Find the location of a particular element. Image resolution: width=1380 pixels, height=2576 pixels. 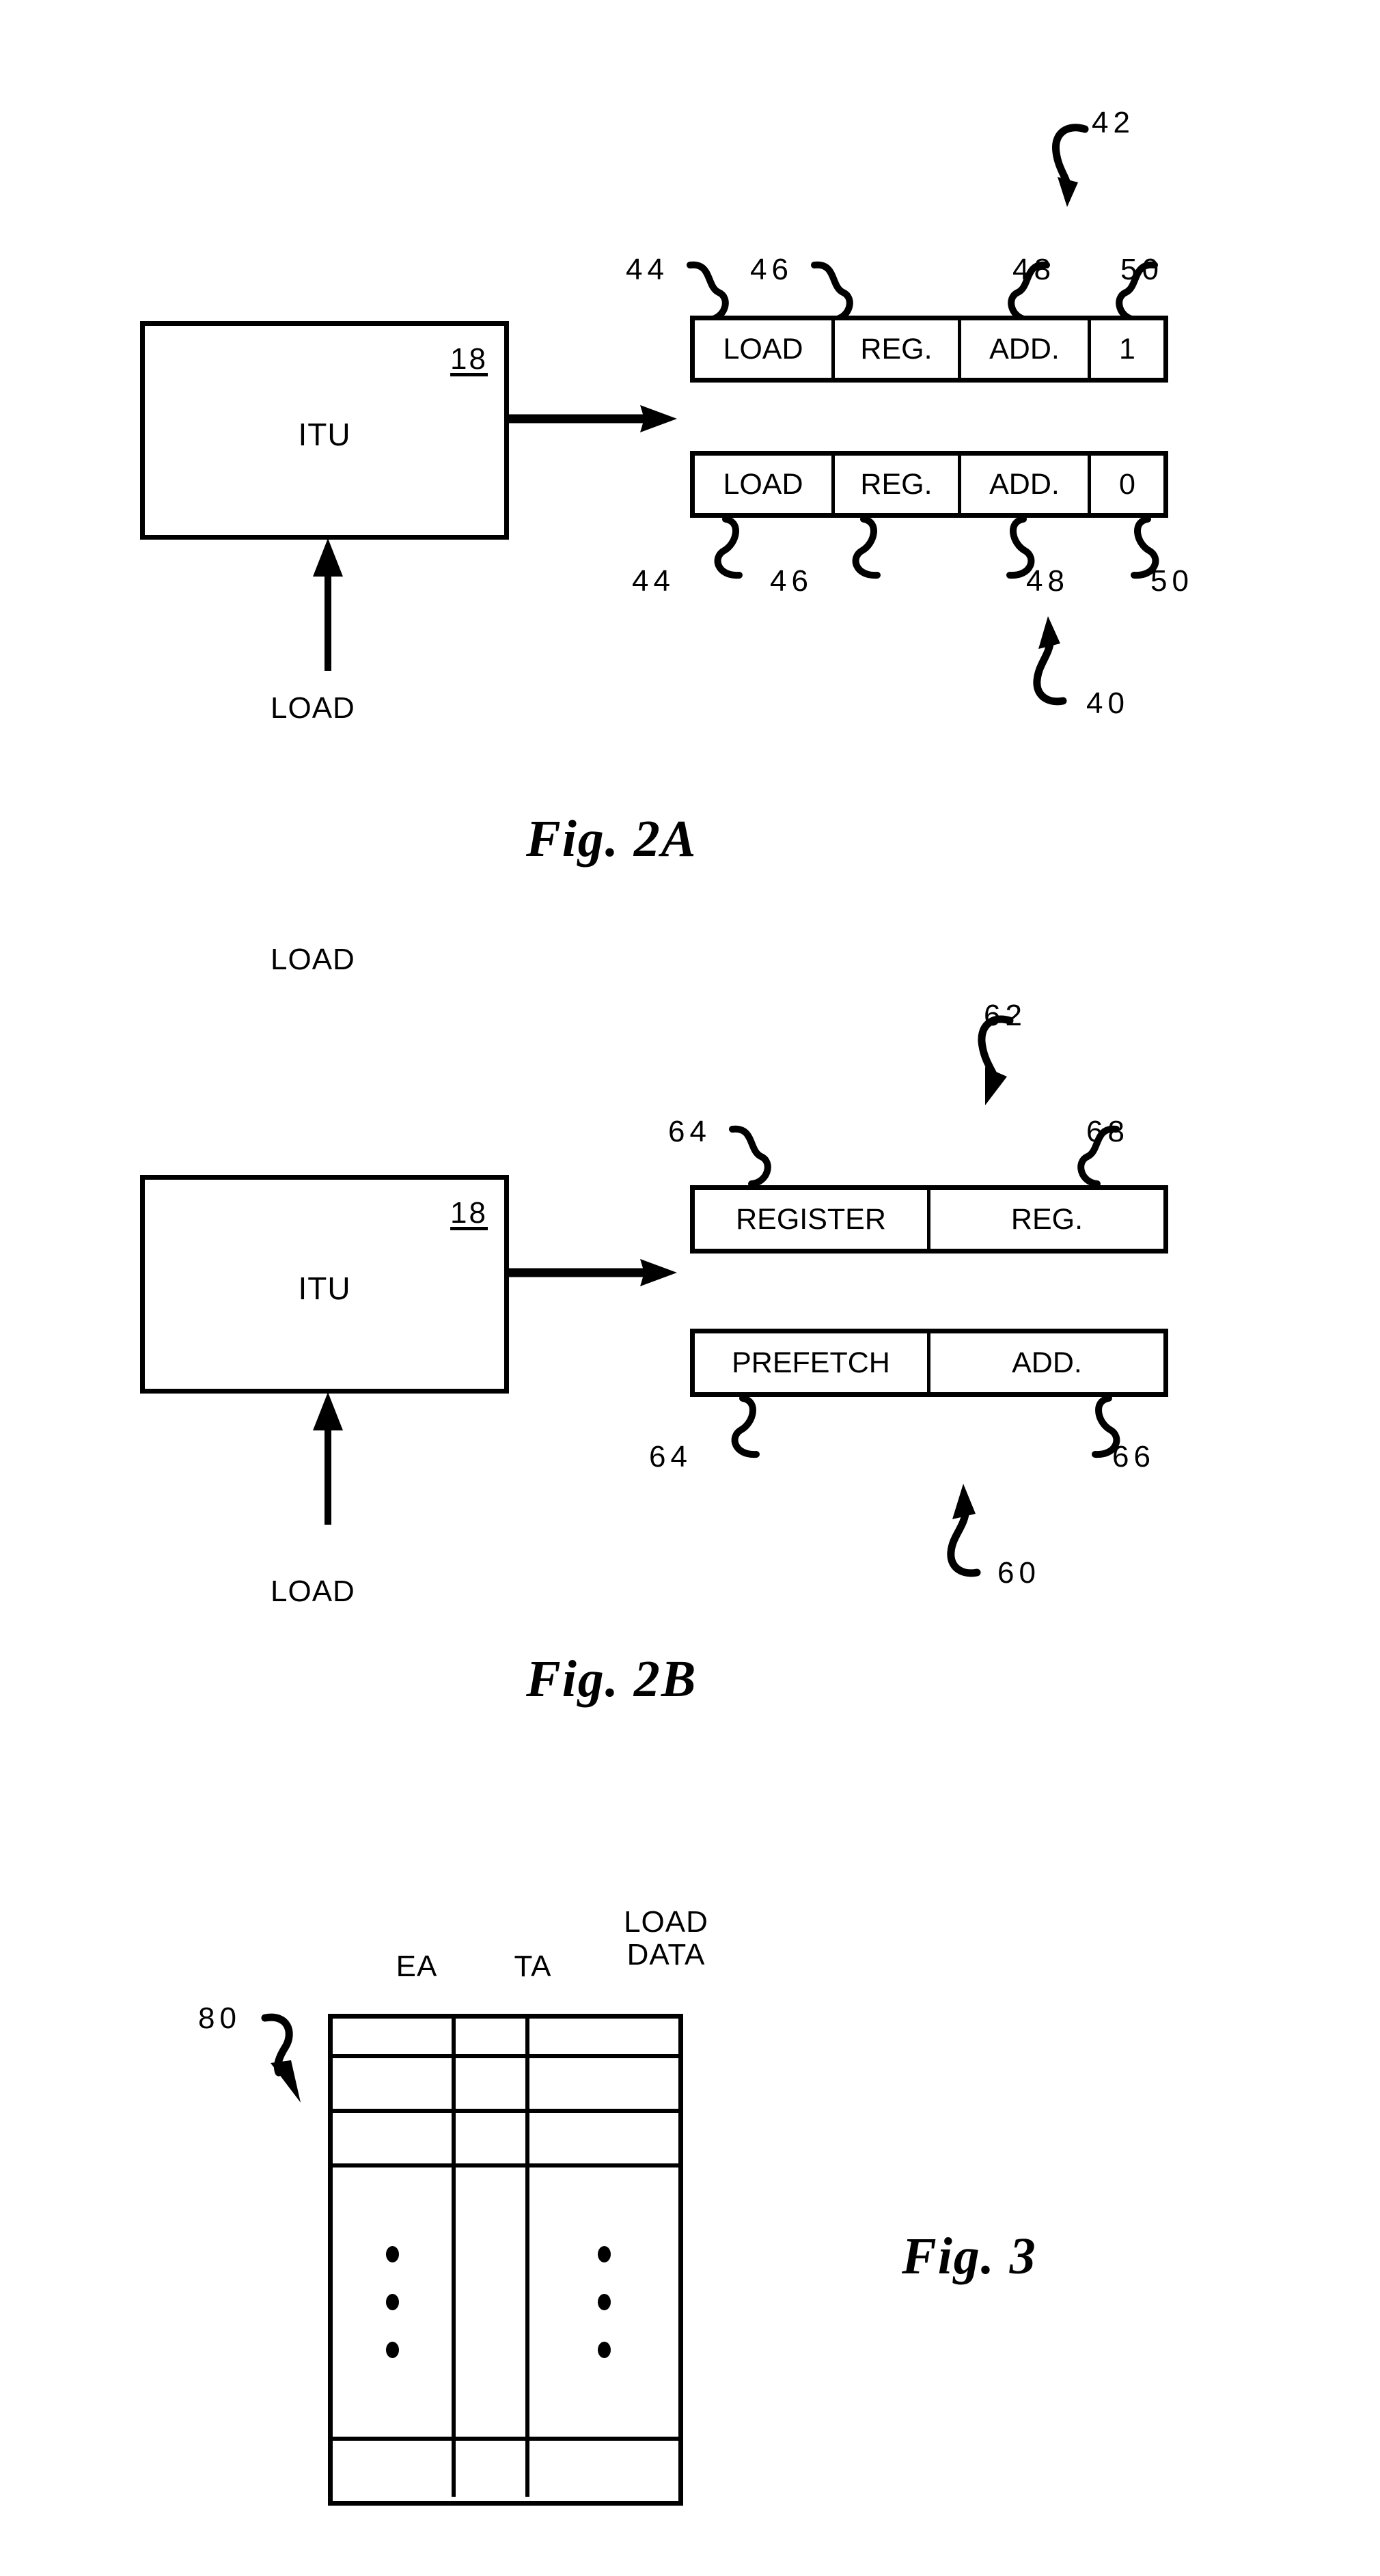

instruction-word-40: LOAD REG. ADD. 0 is located at coordinates (929, 485).